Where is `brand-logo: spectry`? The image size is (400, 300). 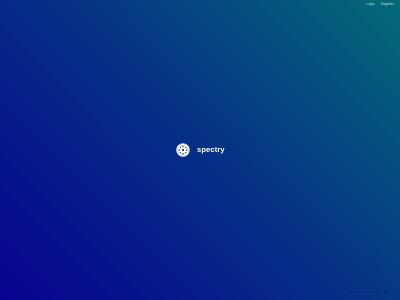 brand-logo: spectry is located at coordinates (200, 150).